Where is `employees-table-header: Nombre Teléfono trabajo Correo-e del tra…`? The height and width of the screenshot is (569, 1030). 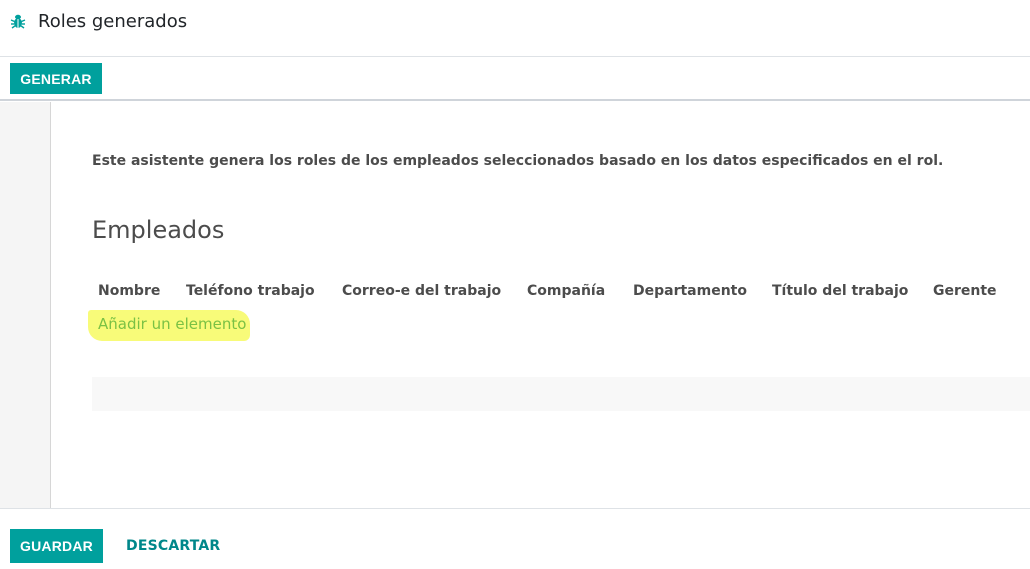 employees-table-header: Nombre Teléfono trabajo Correo-e del tra… is located at coordinates (561, 291).